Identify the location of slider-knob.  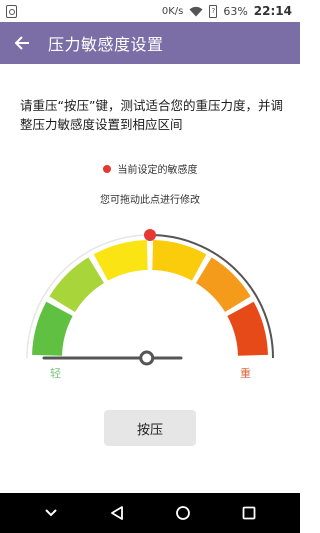
(147, 358).